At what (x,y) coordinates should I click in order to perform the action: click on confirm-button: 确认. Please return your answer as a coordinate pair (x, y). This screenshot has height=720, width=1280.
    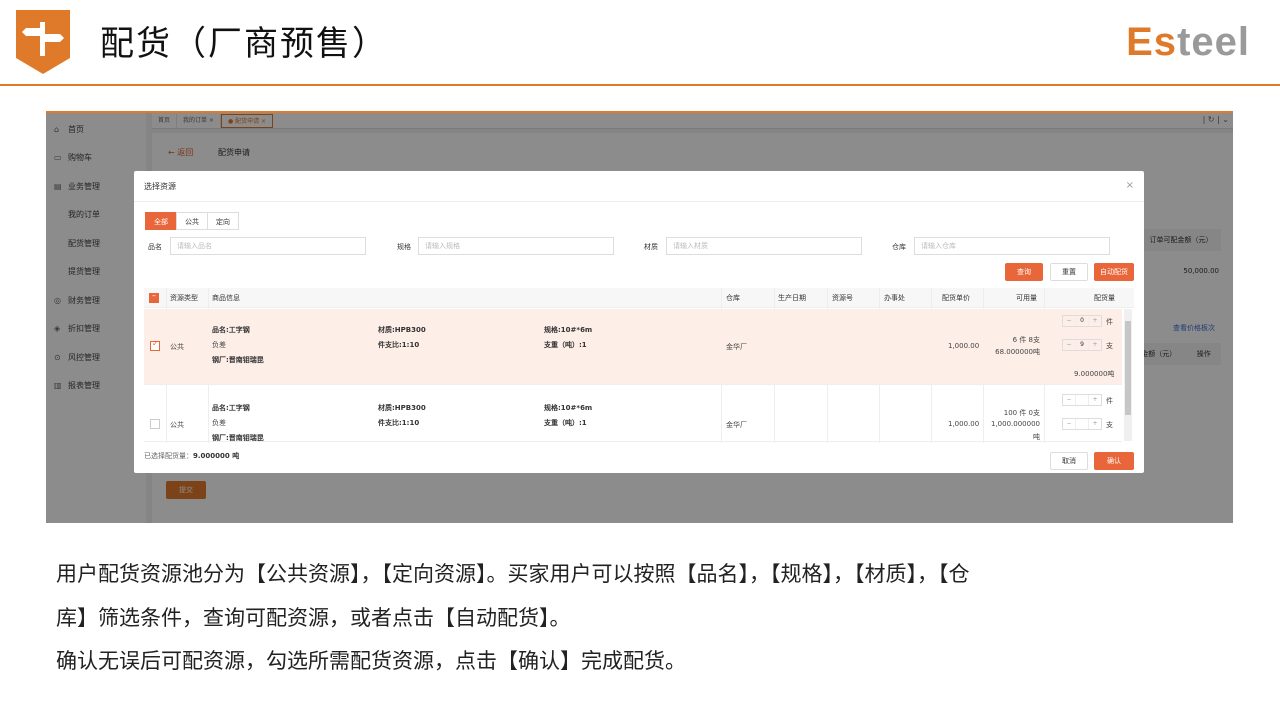
    Looking at the image, I should click on (1114, 461).